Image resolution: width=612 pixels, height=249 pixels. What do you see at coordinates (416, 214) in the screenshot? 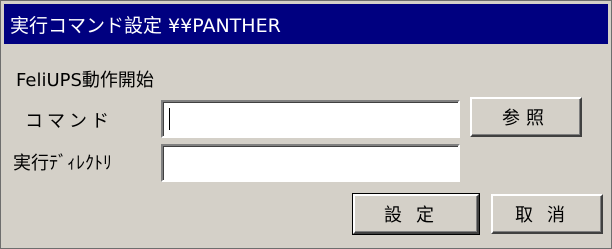
I see `ok-button: 設定` at bounding box center [416, 214].